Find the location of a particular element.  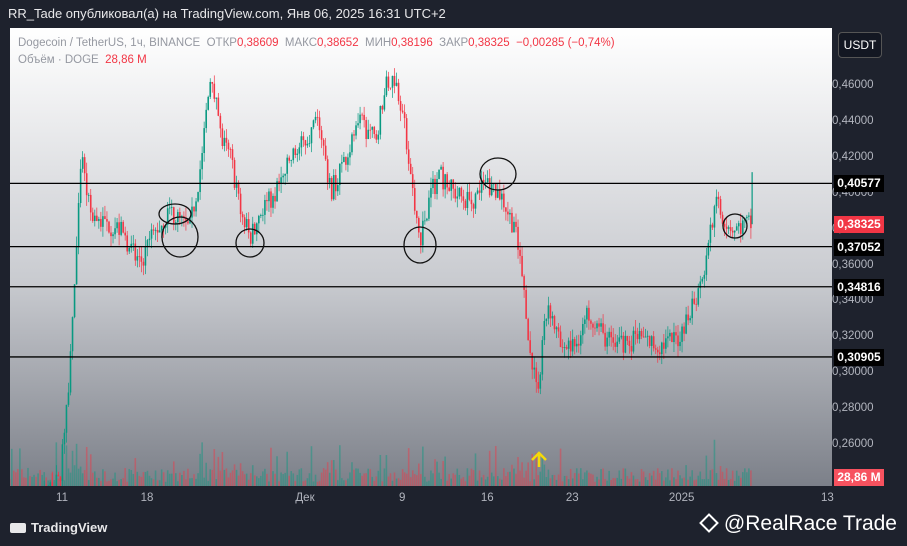

open-value: 0,38609 is located at coordinates (257, 43).